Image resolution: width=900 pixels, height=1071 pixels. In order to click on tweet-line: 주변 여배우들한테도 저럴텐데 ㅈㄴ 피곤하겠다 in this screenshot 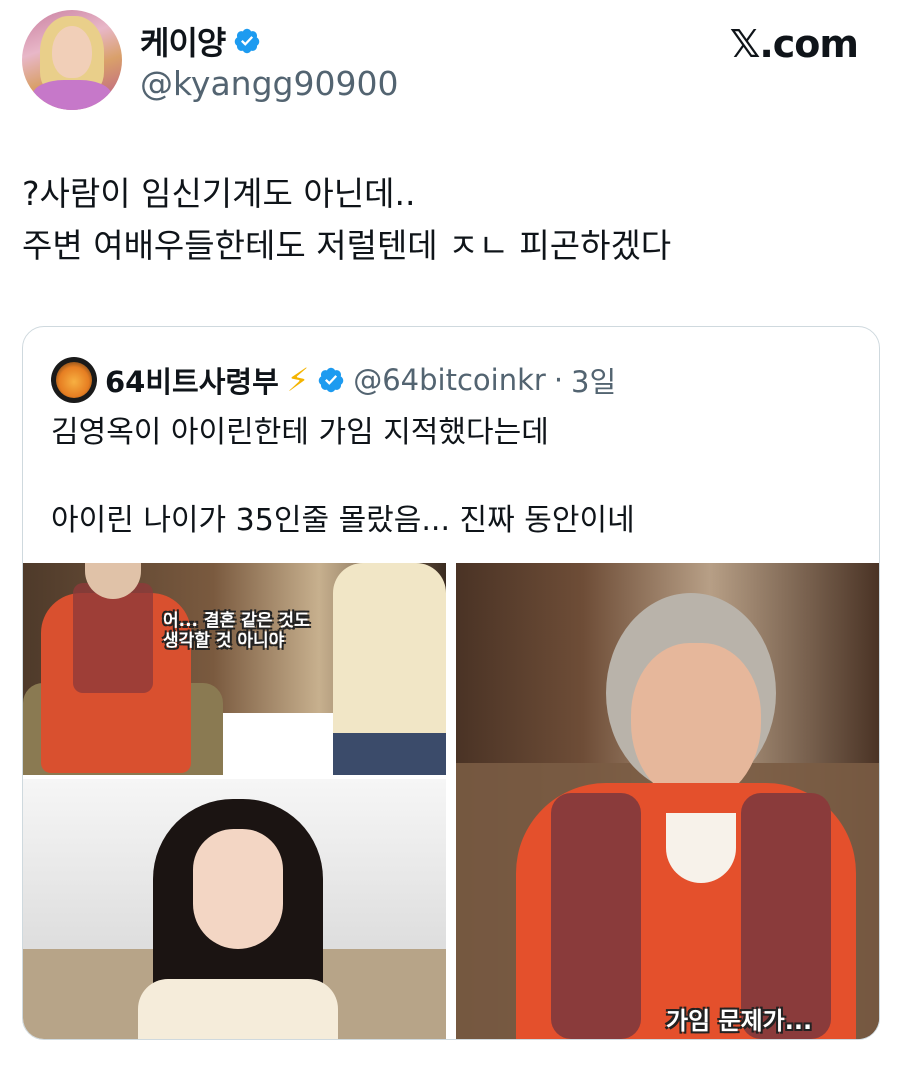, I will do `click(347, 245)`.